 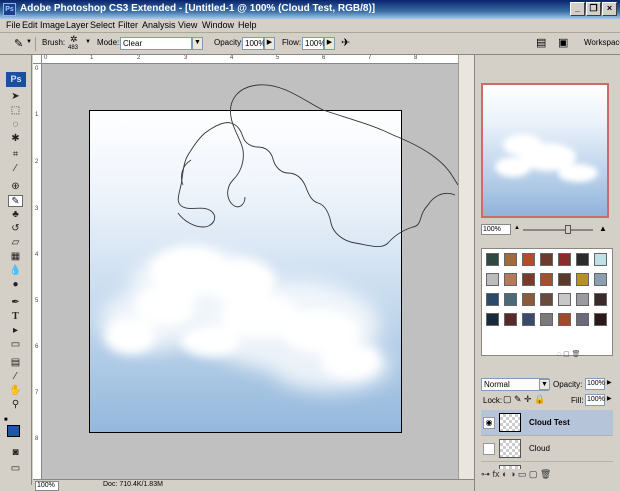 I want to click on layers-opacity-arrow-icon: ▶, so click(x=609, y=382).